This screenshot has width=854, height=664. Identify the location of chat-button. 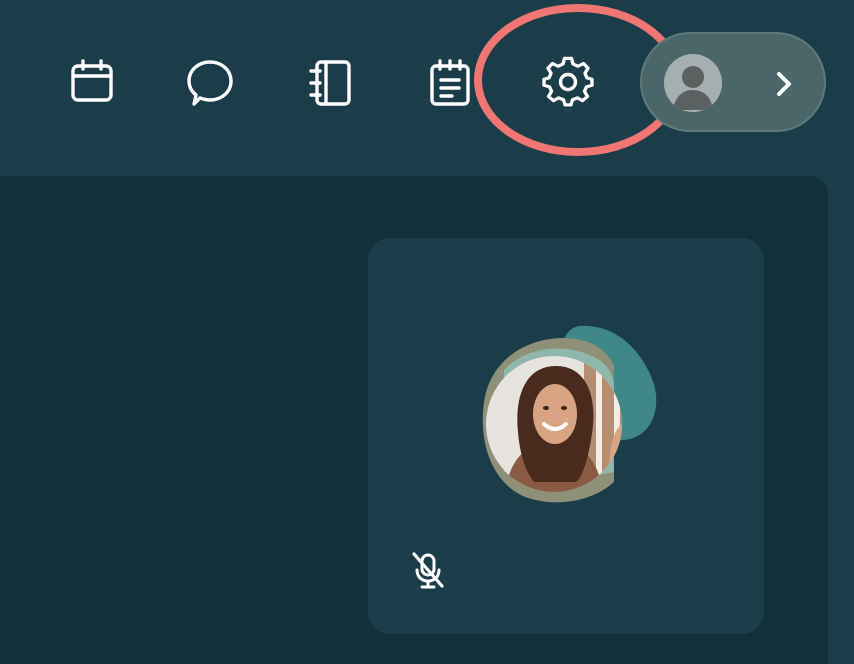
(210, 82).